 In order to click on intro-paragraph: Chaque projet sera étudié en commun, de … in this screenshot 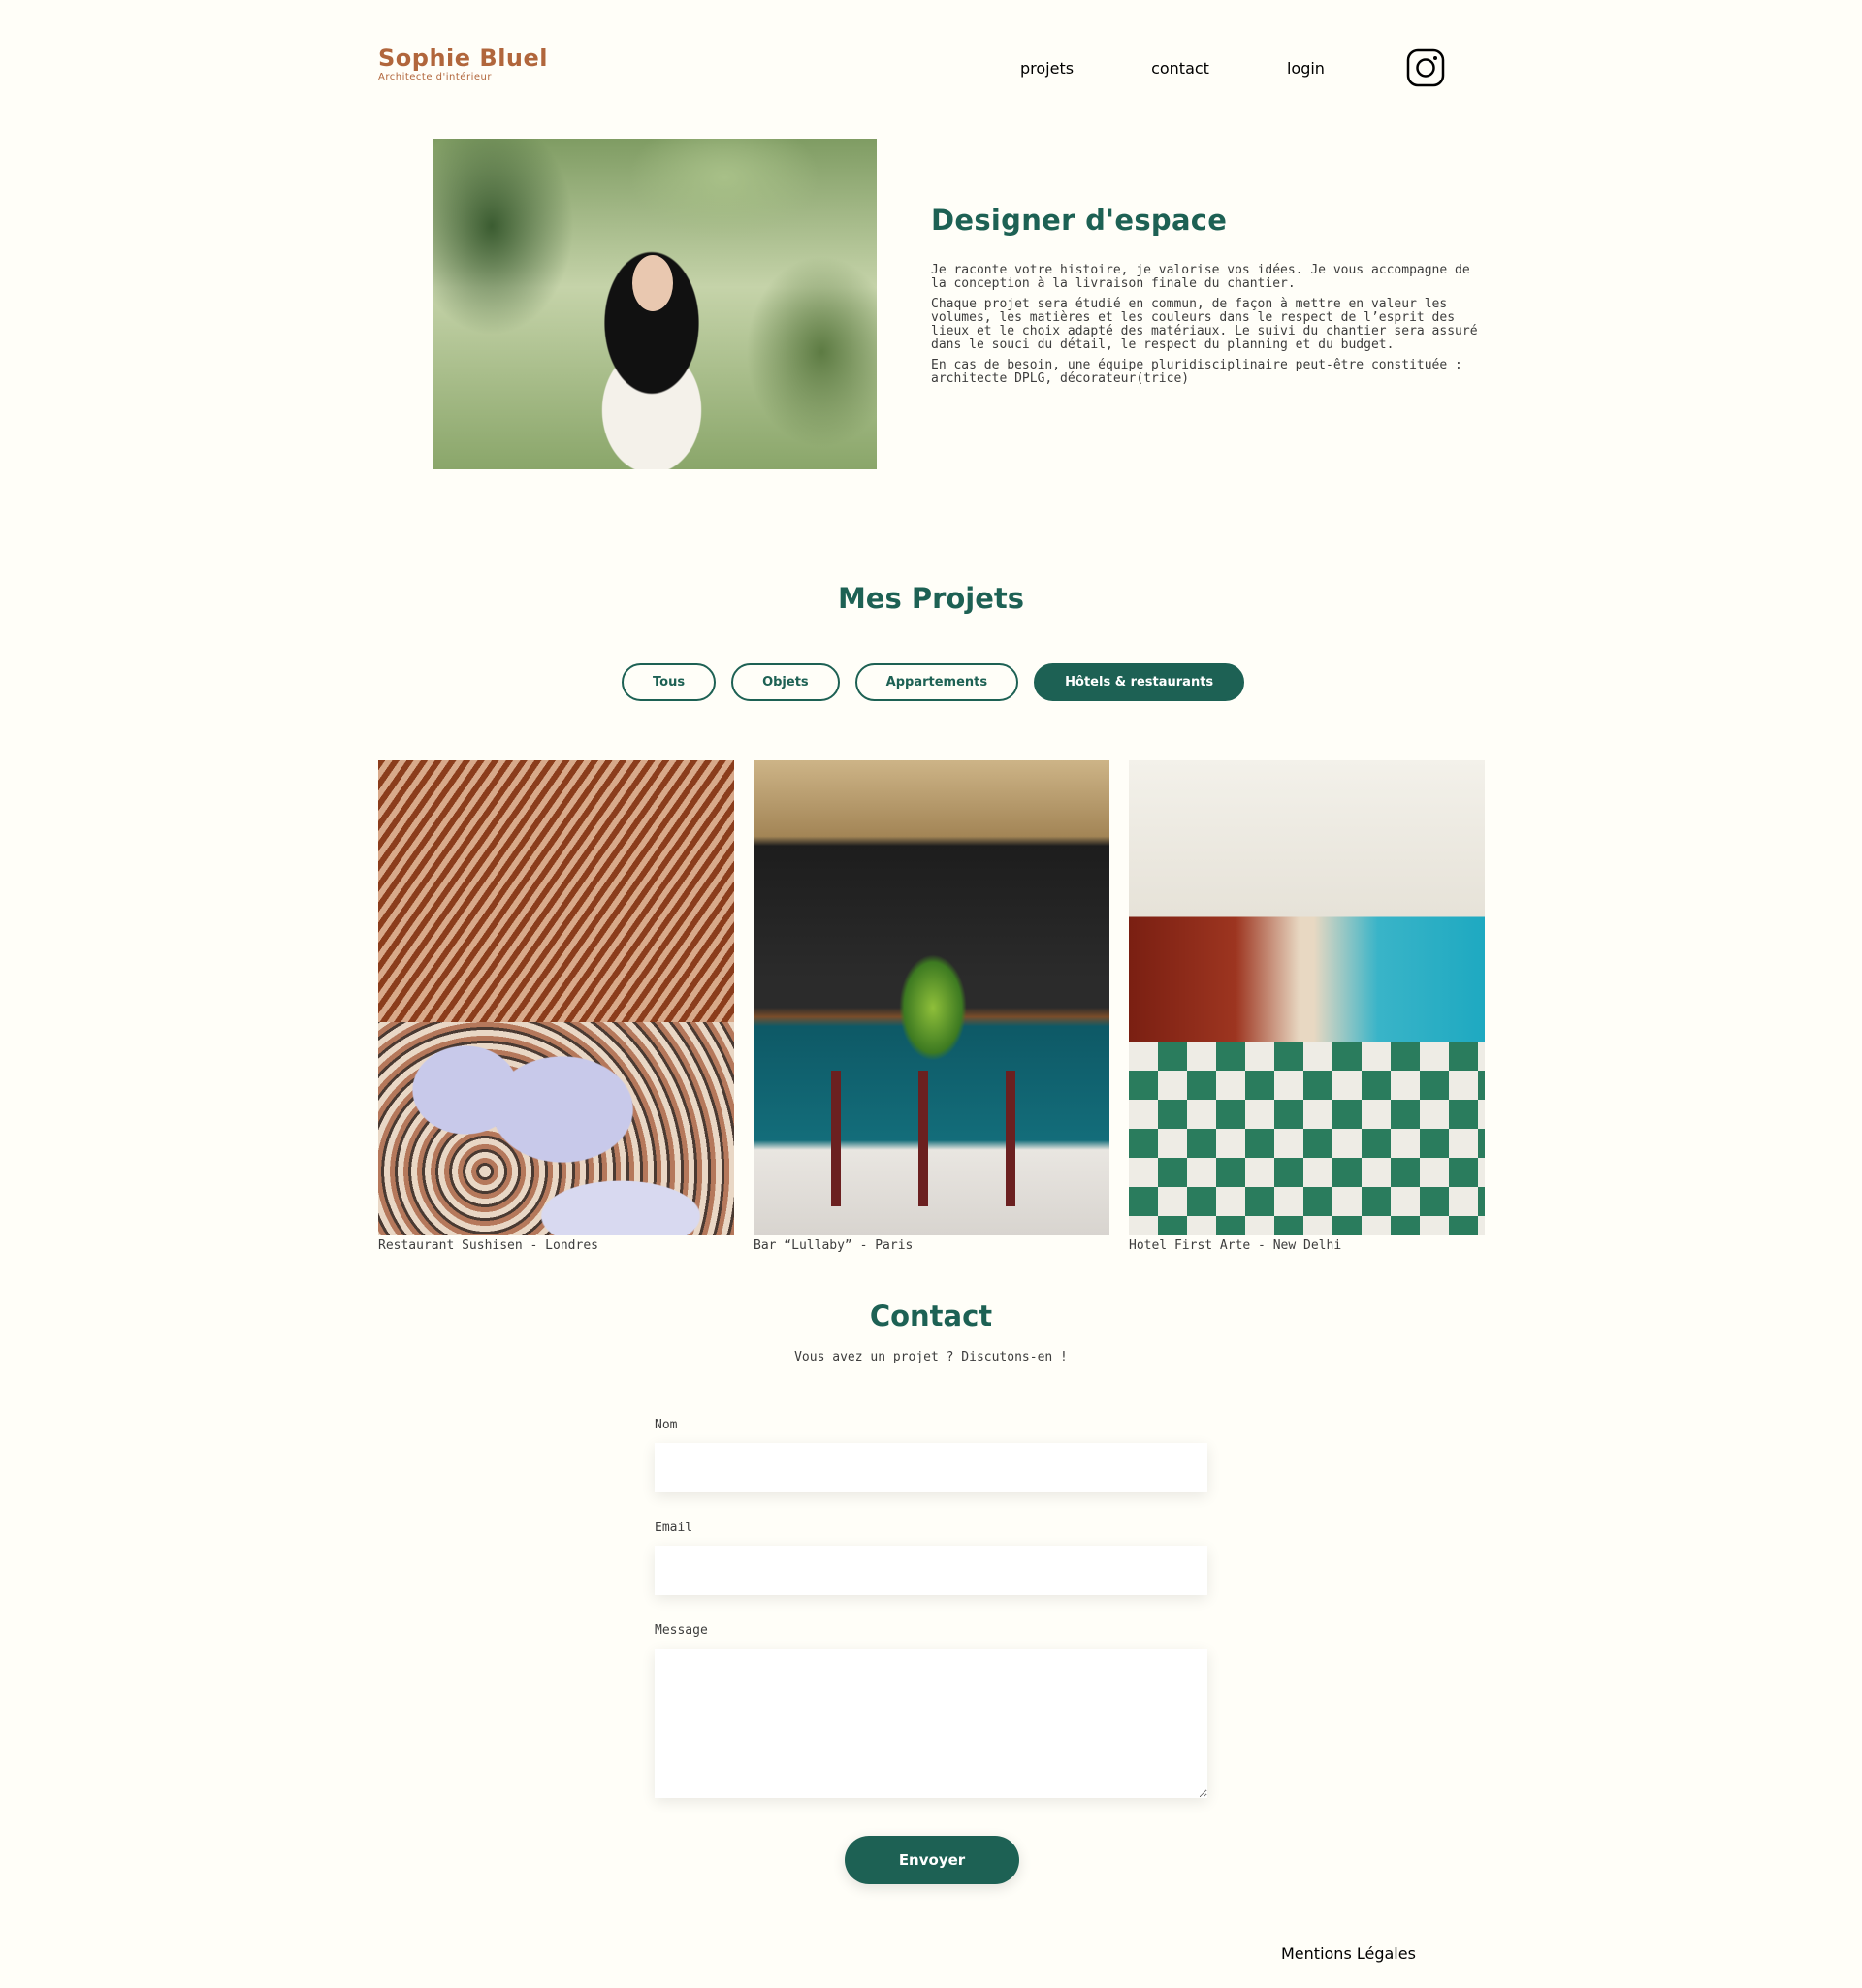, I will do `click(1204, 324)`.